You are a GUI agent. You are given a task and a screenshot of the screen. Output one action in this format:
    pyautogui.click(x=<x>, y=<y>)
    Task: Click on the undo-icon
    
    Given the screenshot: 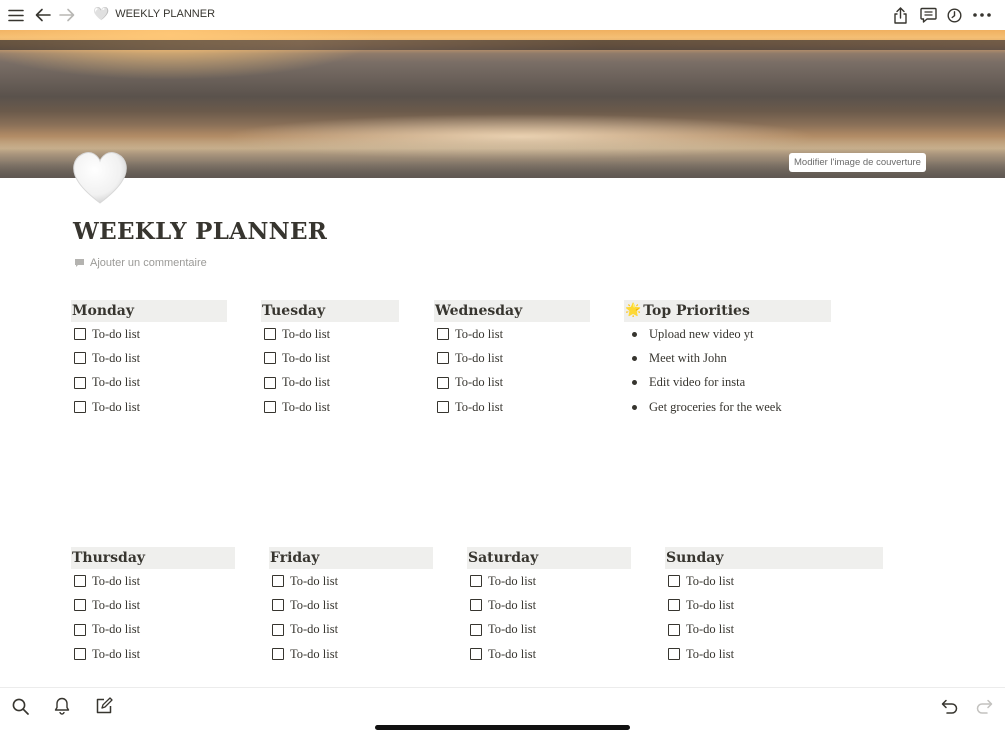 What is the action you would take?
    pyautogui.click(x=949, y=706)
    